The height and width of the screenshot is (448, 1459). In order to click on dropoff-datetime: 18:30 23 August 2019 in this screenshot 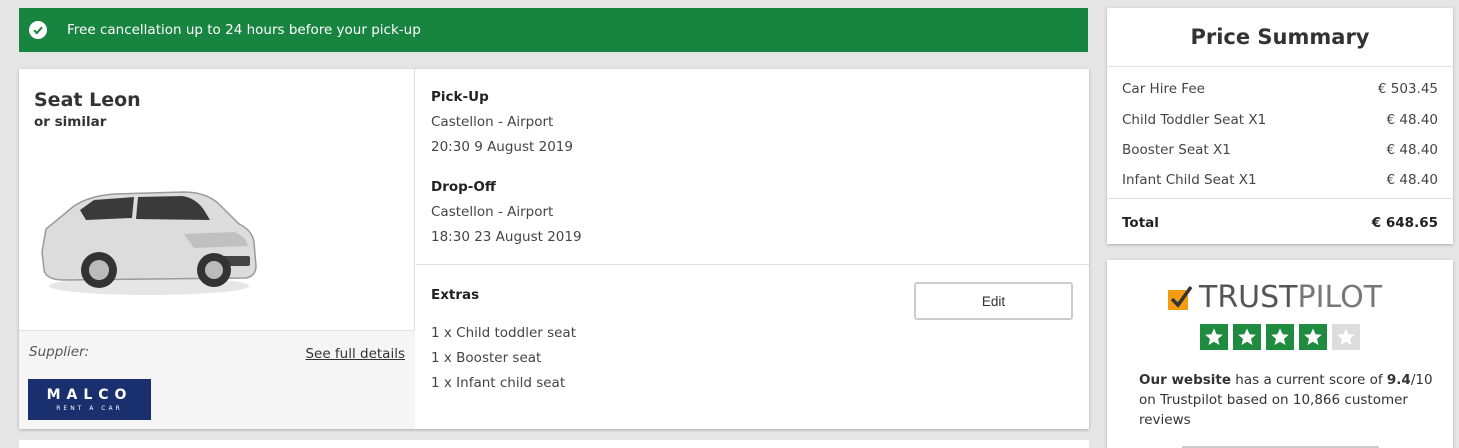, I will do `click(506, 237)`.